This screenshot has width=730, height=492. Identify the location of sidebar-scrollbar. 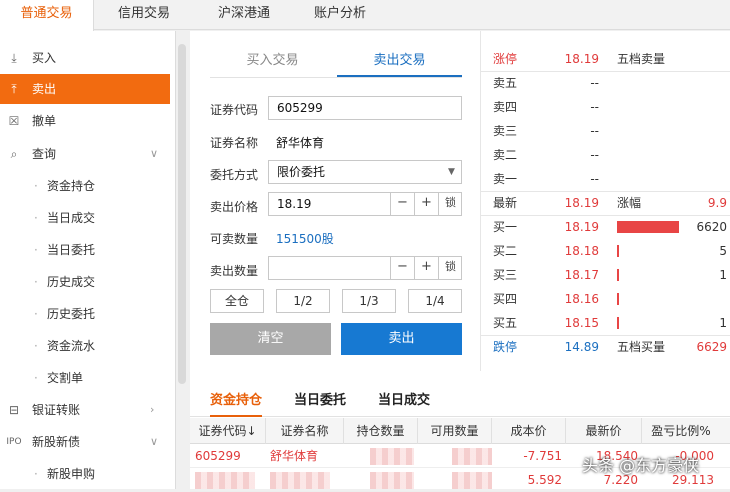
(182, 214).